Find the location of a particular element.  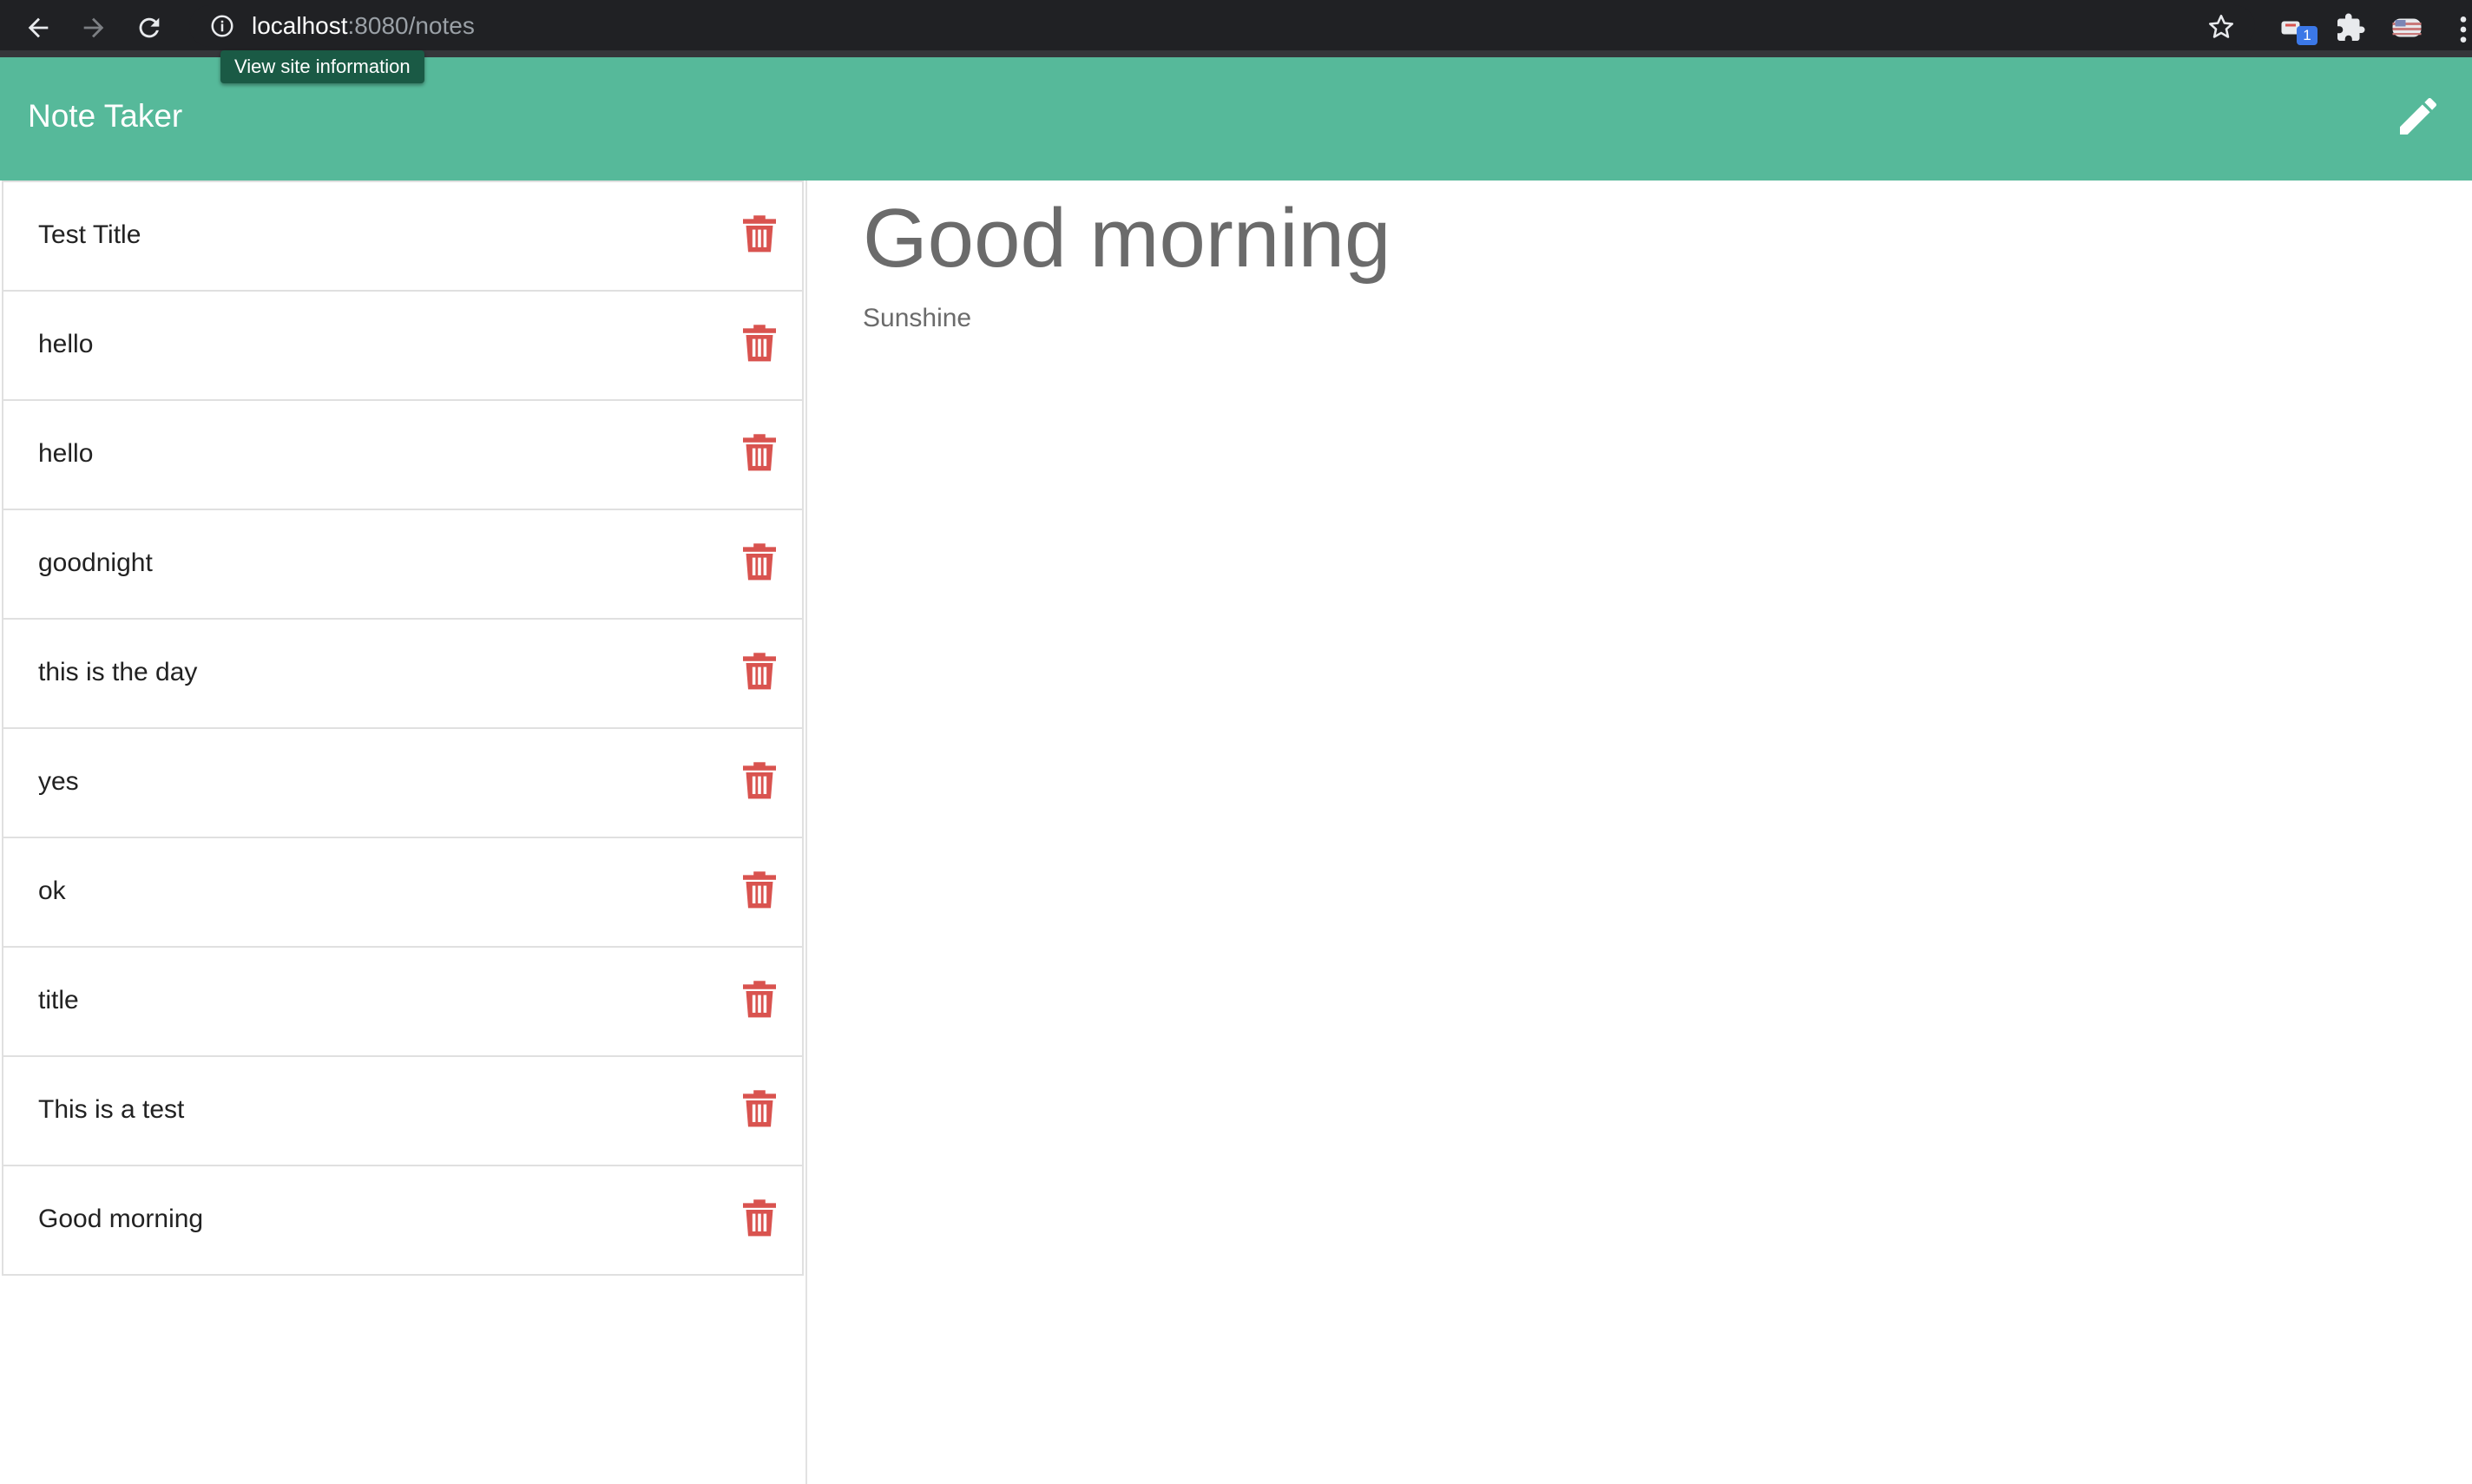

browser-menu-icon is located at coordinates (2463, 30).